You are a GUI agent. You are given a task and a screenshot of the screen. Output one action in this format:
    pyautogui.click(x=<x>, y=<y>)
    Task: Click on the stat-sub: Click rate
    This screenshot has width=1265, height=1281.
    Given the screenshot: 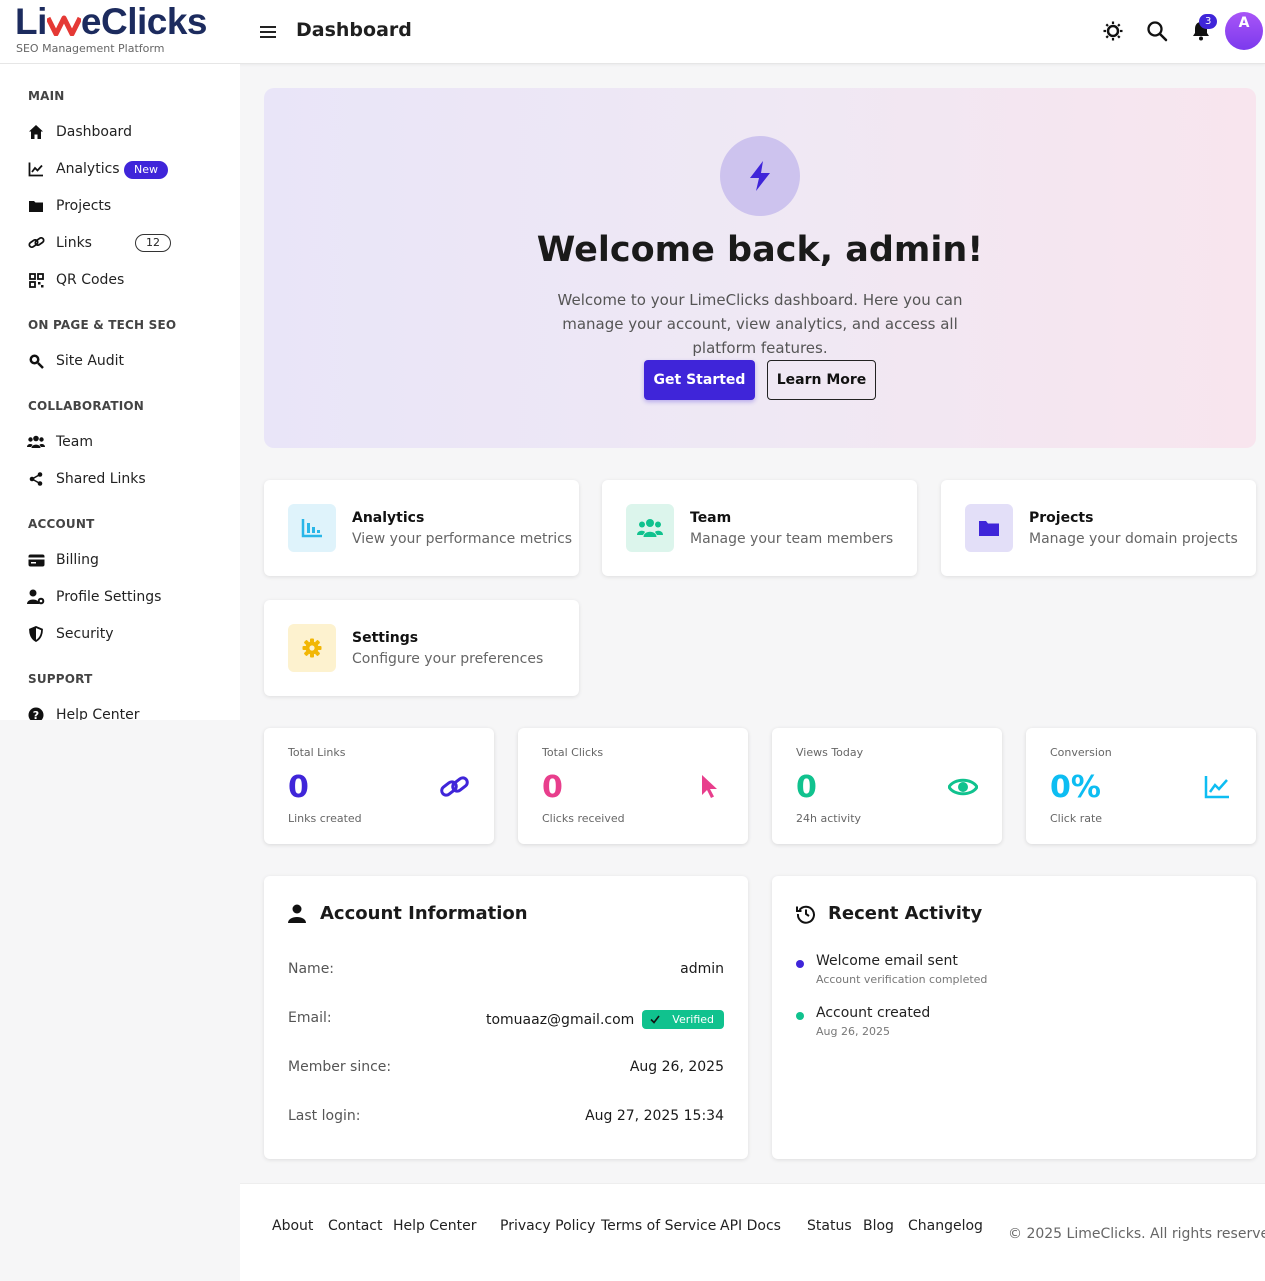 What is the action you would take?
    pyautogui.click(x=1076, y=818)
    